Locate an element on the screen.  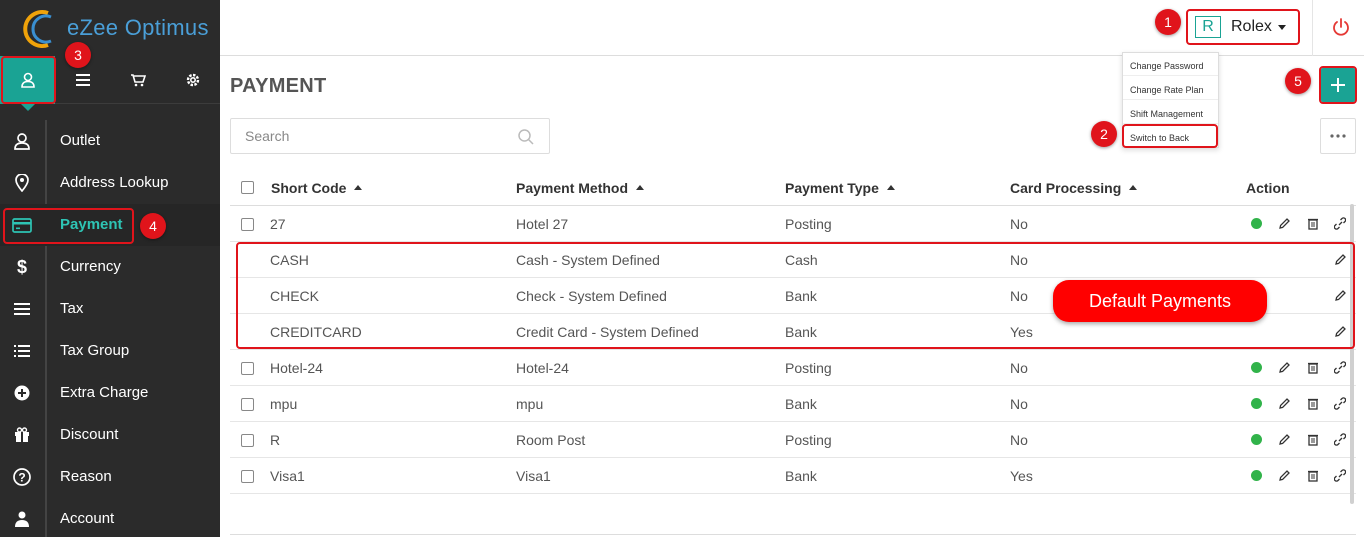
cell-payment-method: Hotel 27 is located at coordinates (542, 224).